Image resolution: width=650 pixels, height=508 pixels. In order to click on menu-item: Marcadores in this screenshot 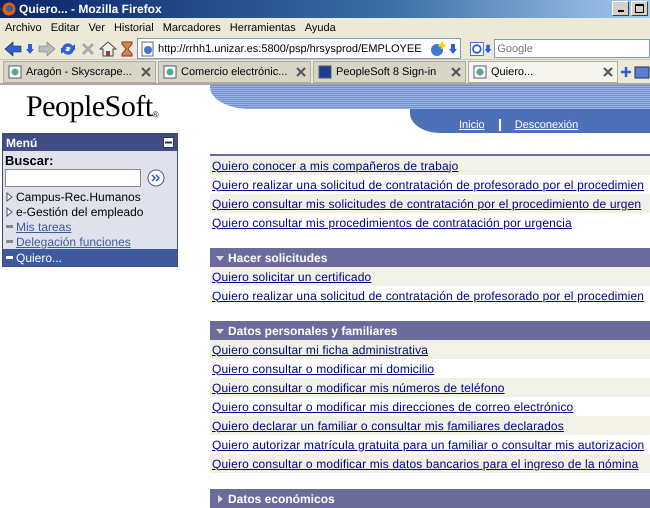, I will do `click(191, 28)`.